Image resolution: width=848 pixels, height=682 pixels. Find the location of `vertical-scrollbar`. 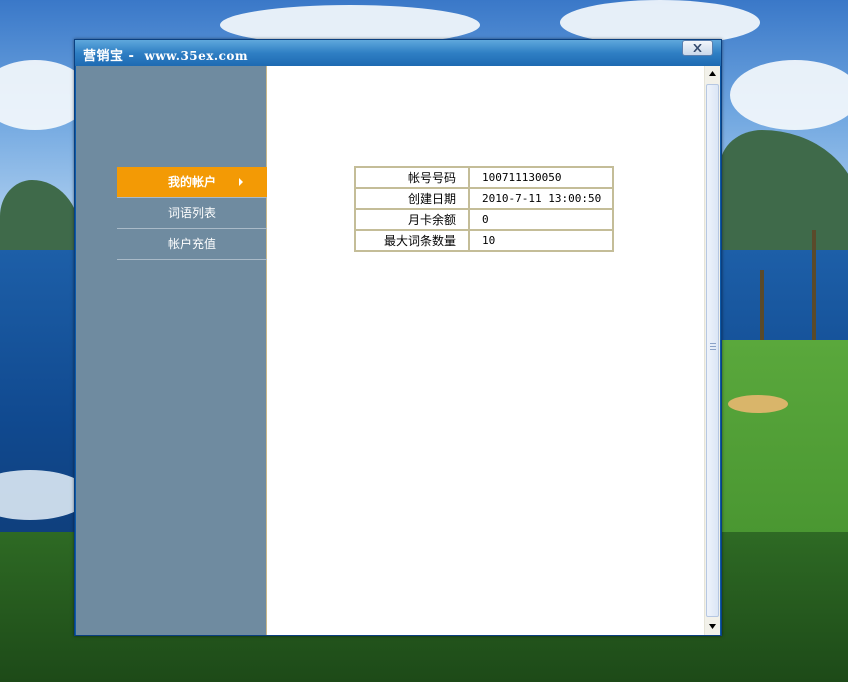

vertical-scrollbar is located at coordinates (712, 350).